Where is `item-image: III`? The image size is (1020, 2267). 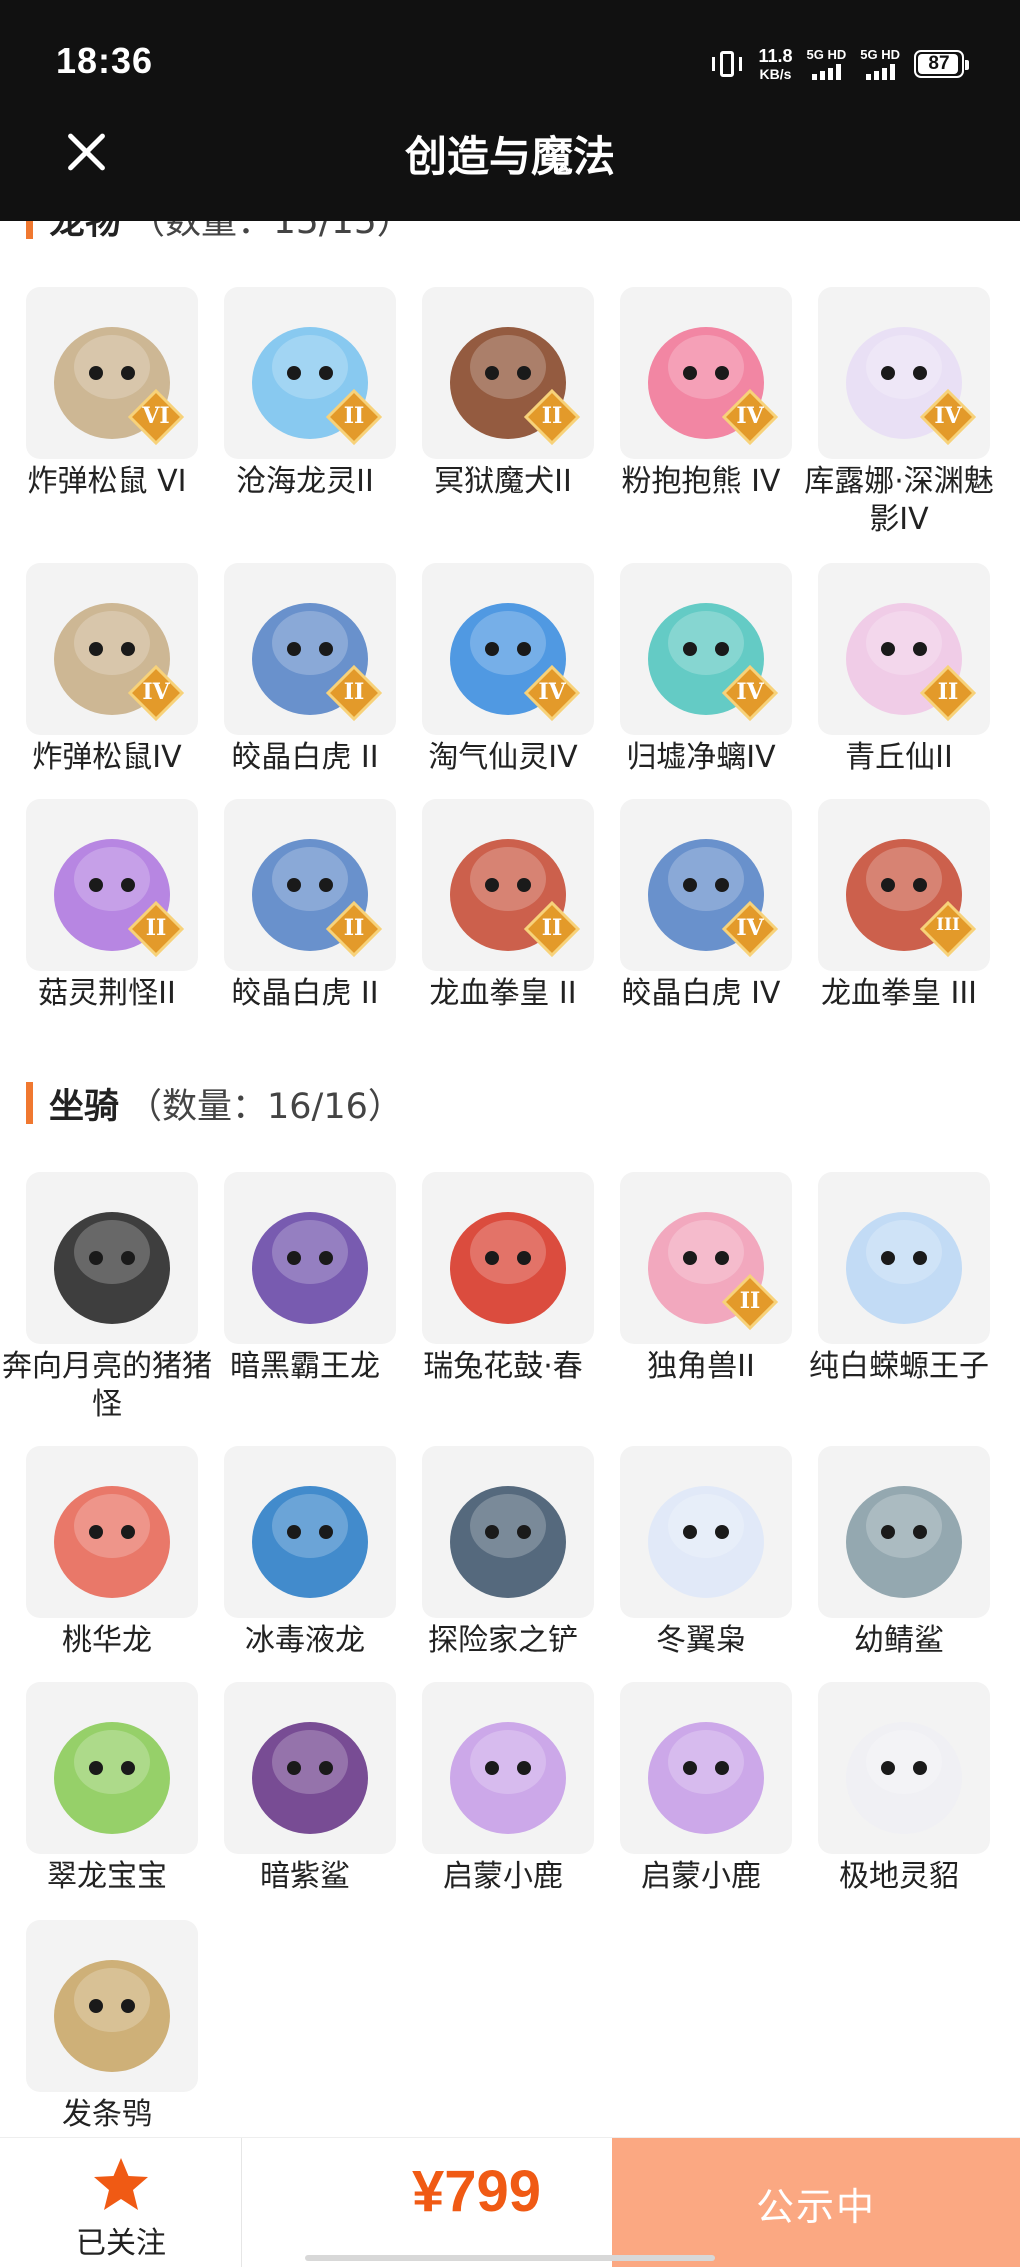 item-image: III is located at coordinates (904, 885).